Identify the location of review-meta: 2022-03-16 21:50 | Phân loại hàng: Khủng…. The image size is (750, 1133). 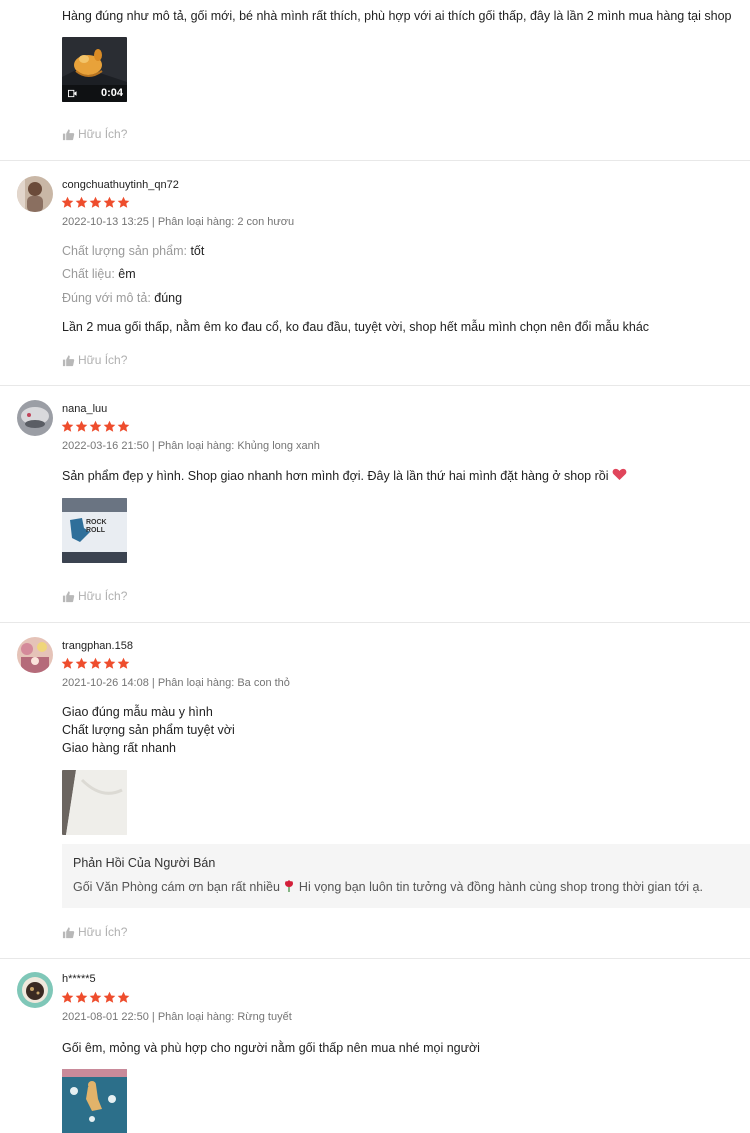
(191, 446).